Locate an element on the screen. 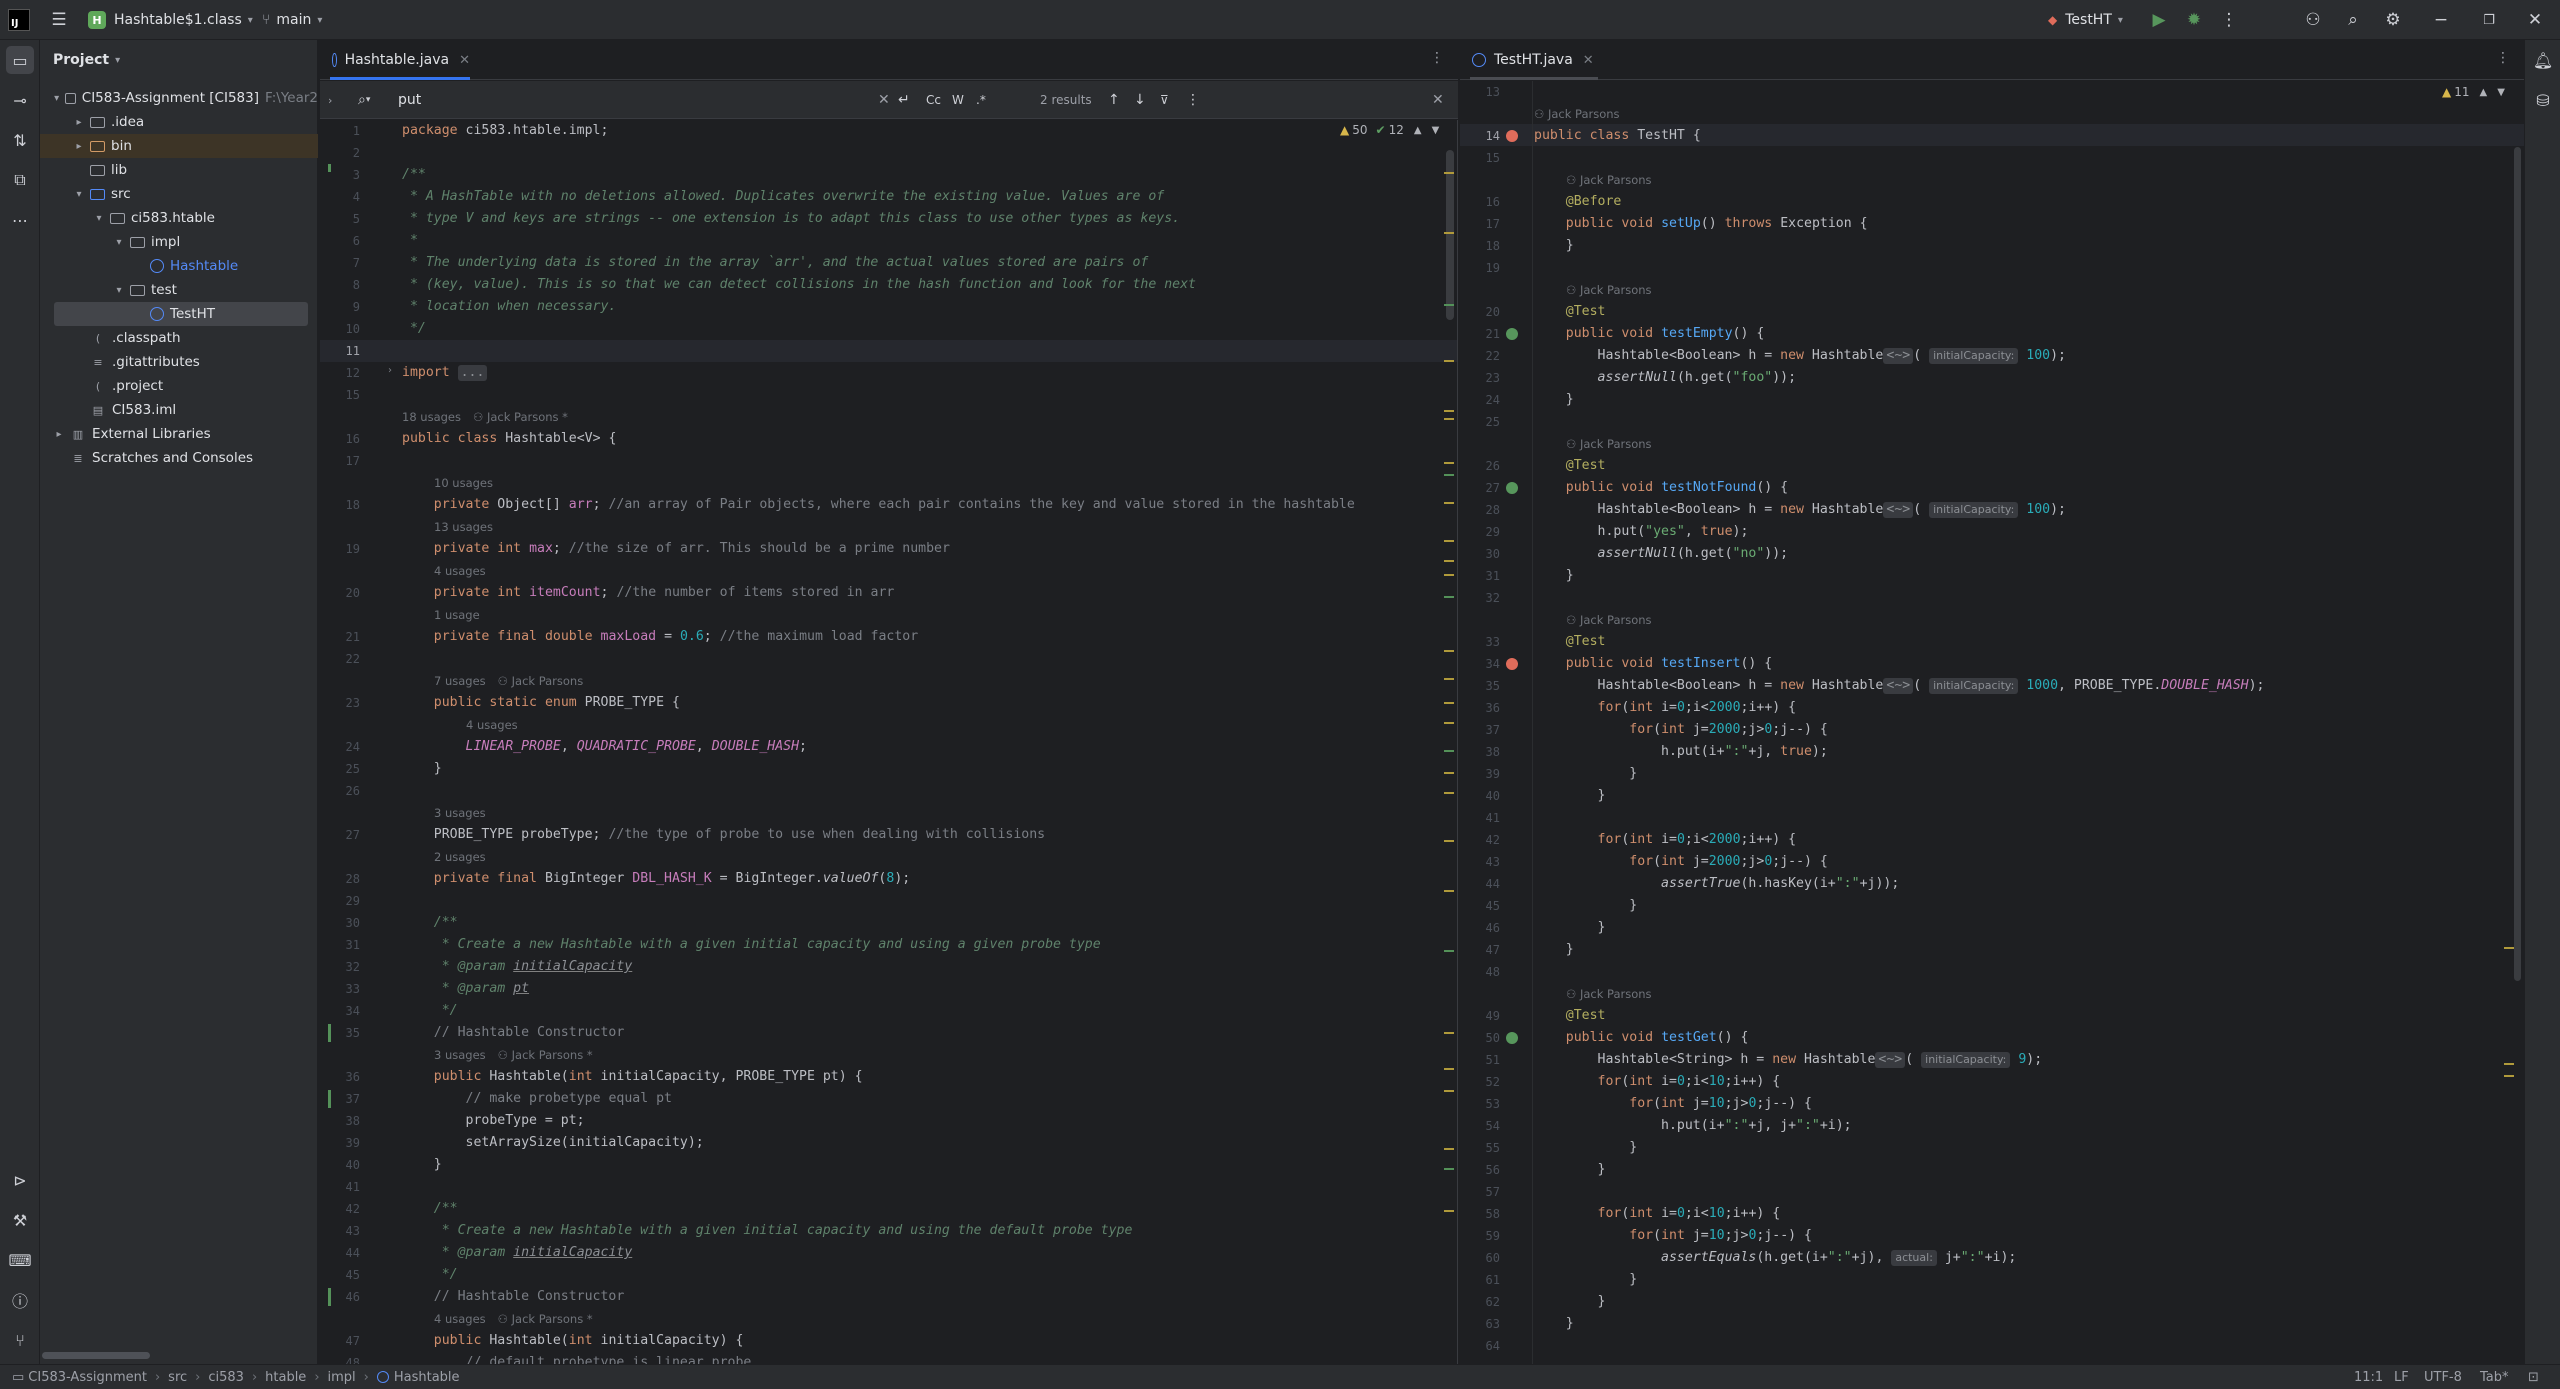  tree-item-src: ▾ src is located at coordinates (179, 194).